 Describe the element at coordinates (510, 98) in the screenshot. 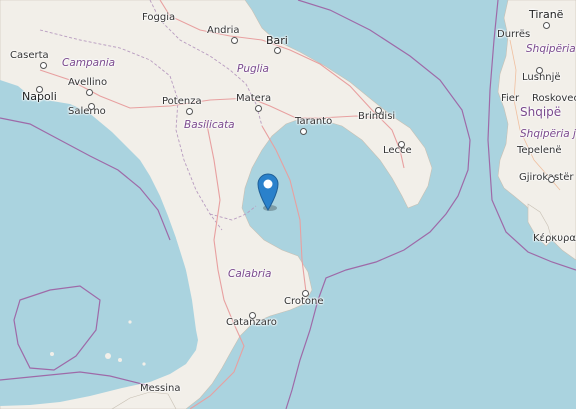

I see `city-label-fier: Fier` at that location.